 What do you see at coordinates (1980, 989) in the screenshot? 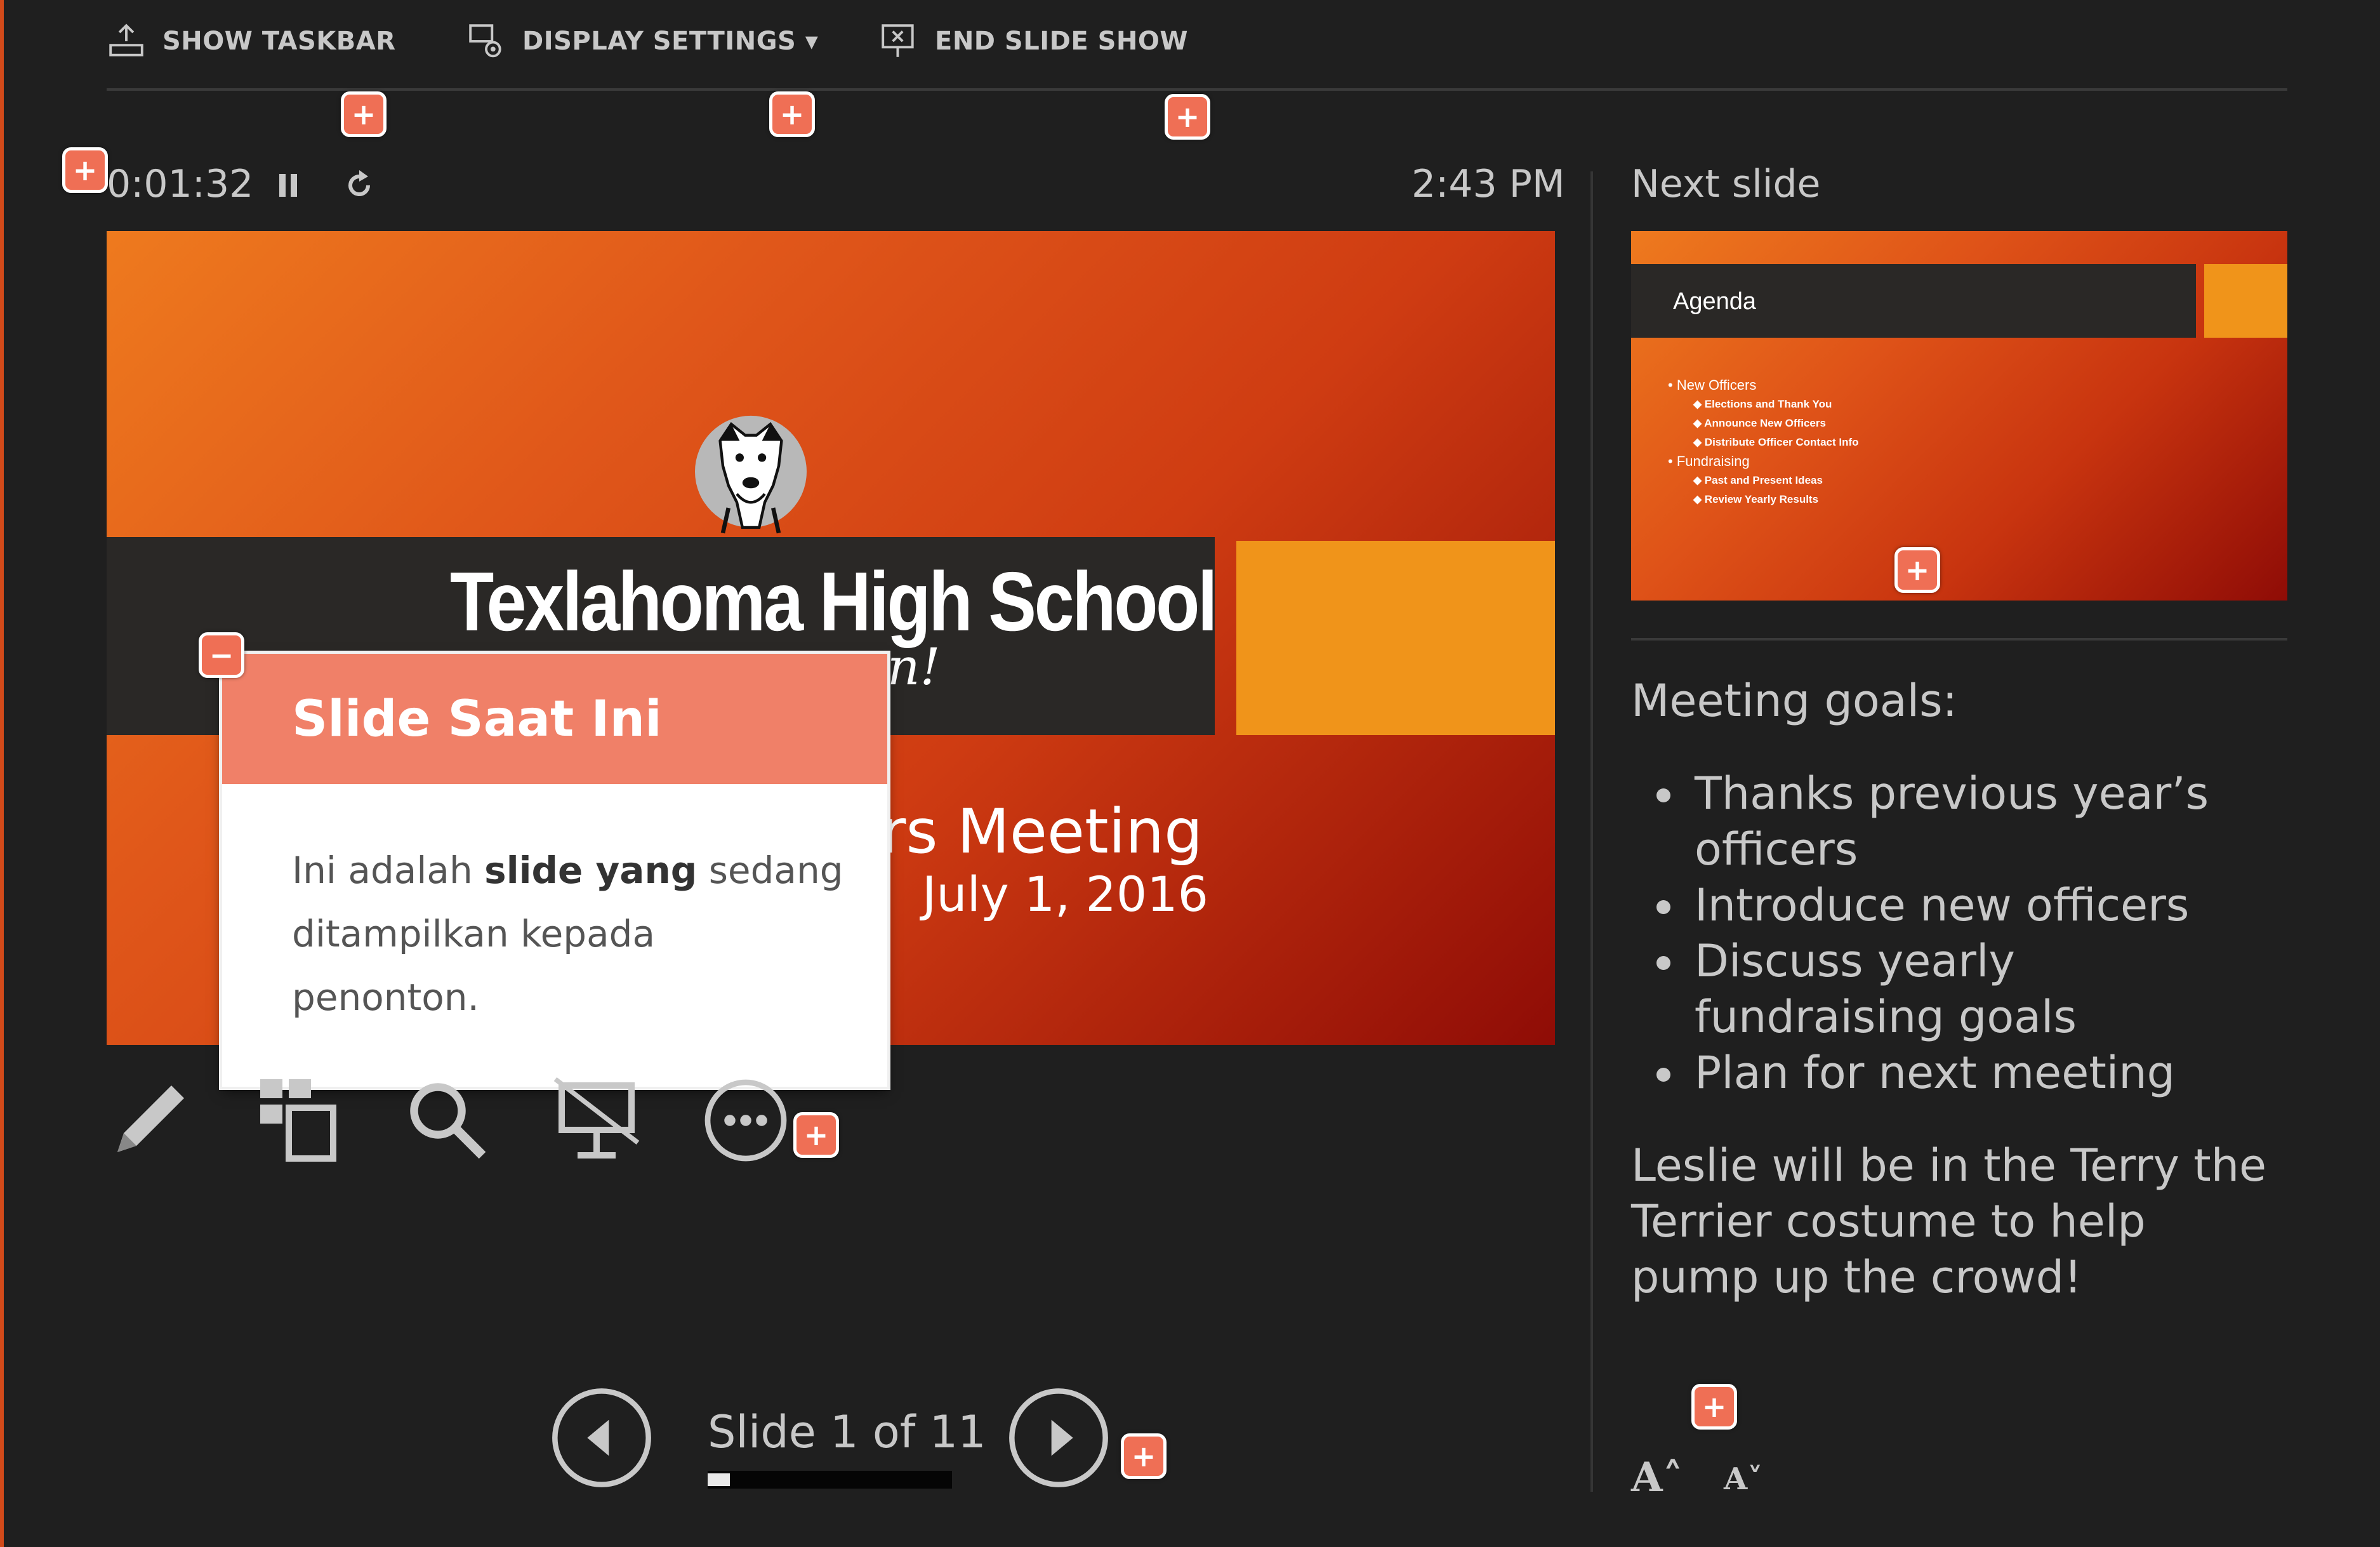
I see `notes-bullet: Discuss yearly fundraising goals` at bounding box center [1980, 989].